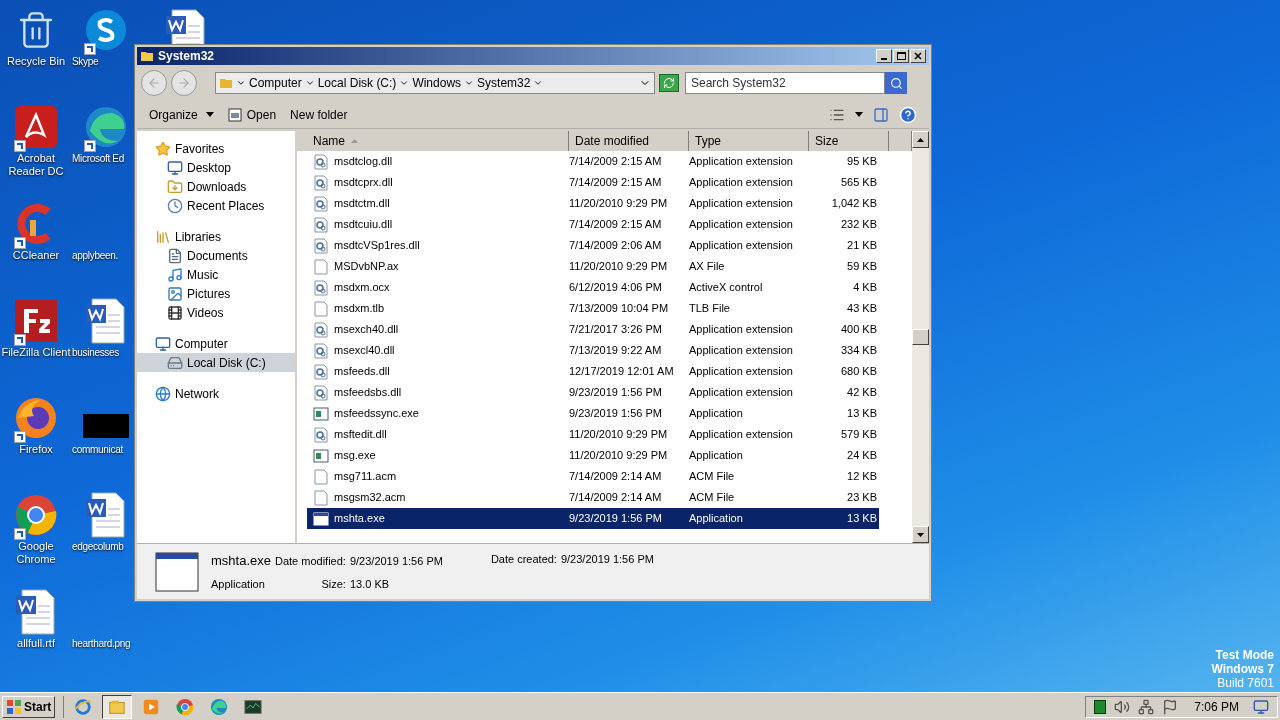 This screenshot has height=720, width=1280. Describe the element at coordinates (908, 114) in the screenshot. I see `help-icon` at that location.